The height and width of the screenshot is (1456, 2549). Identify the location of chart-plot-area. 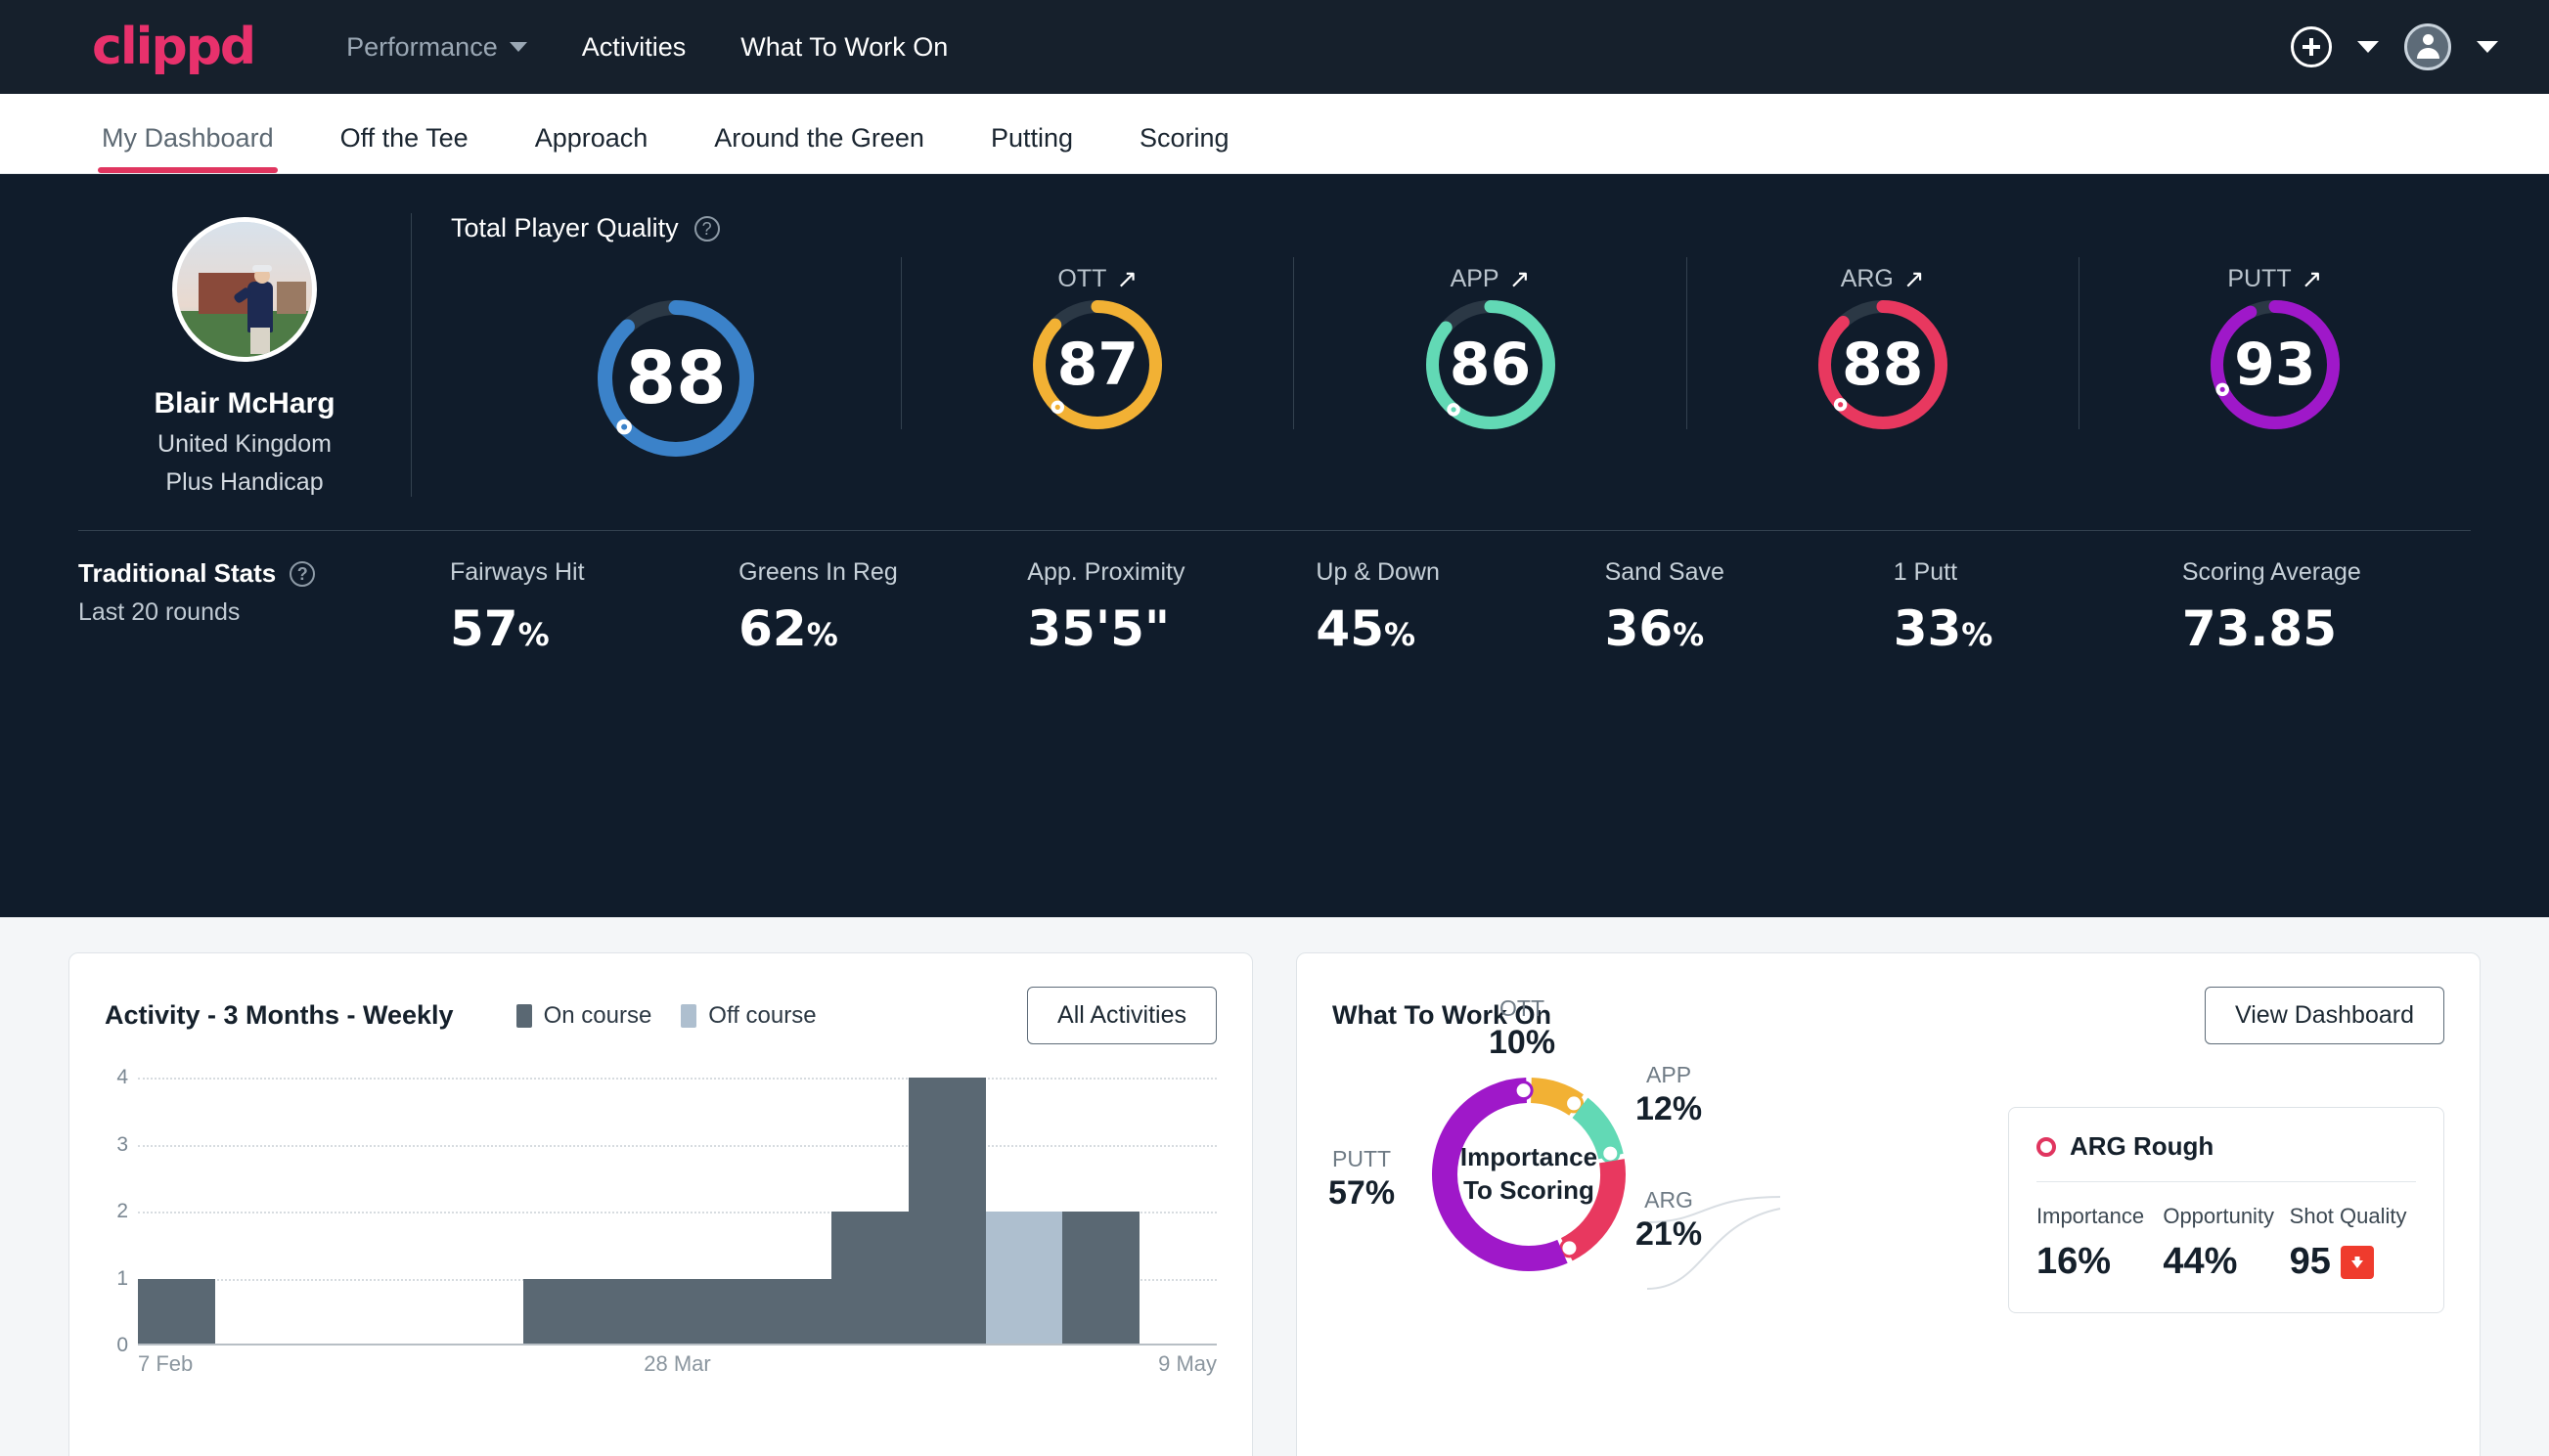
(678, 1212).